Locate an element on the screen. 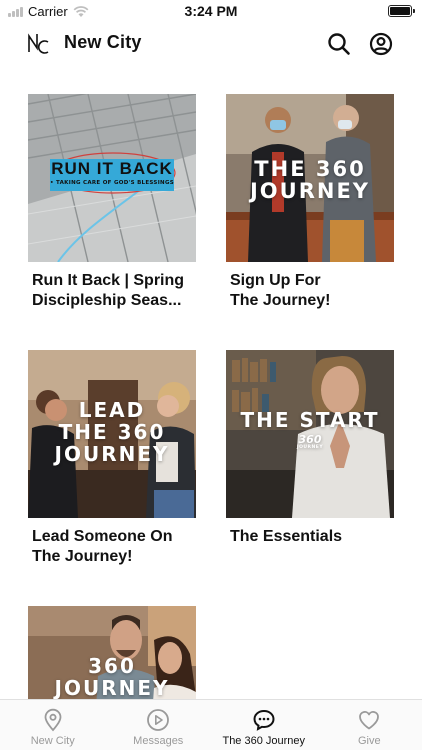 The width and height of the screenshot is (422, 750). card-title: Sign Up For The Journey! is located at coordinates (280, 290).